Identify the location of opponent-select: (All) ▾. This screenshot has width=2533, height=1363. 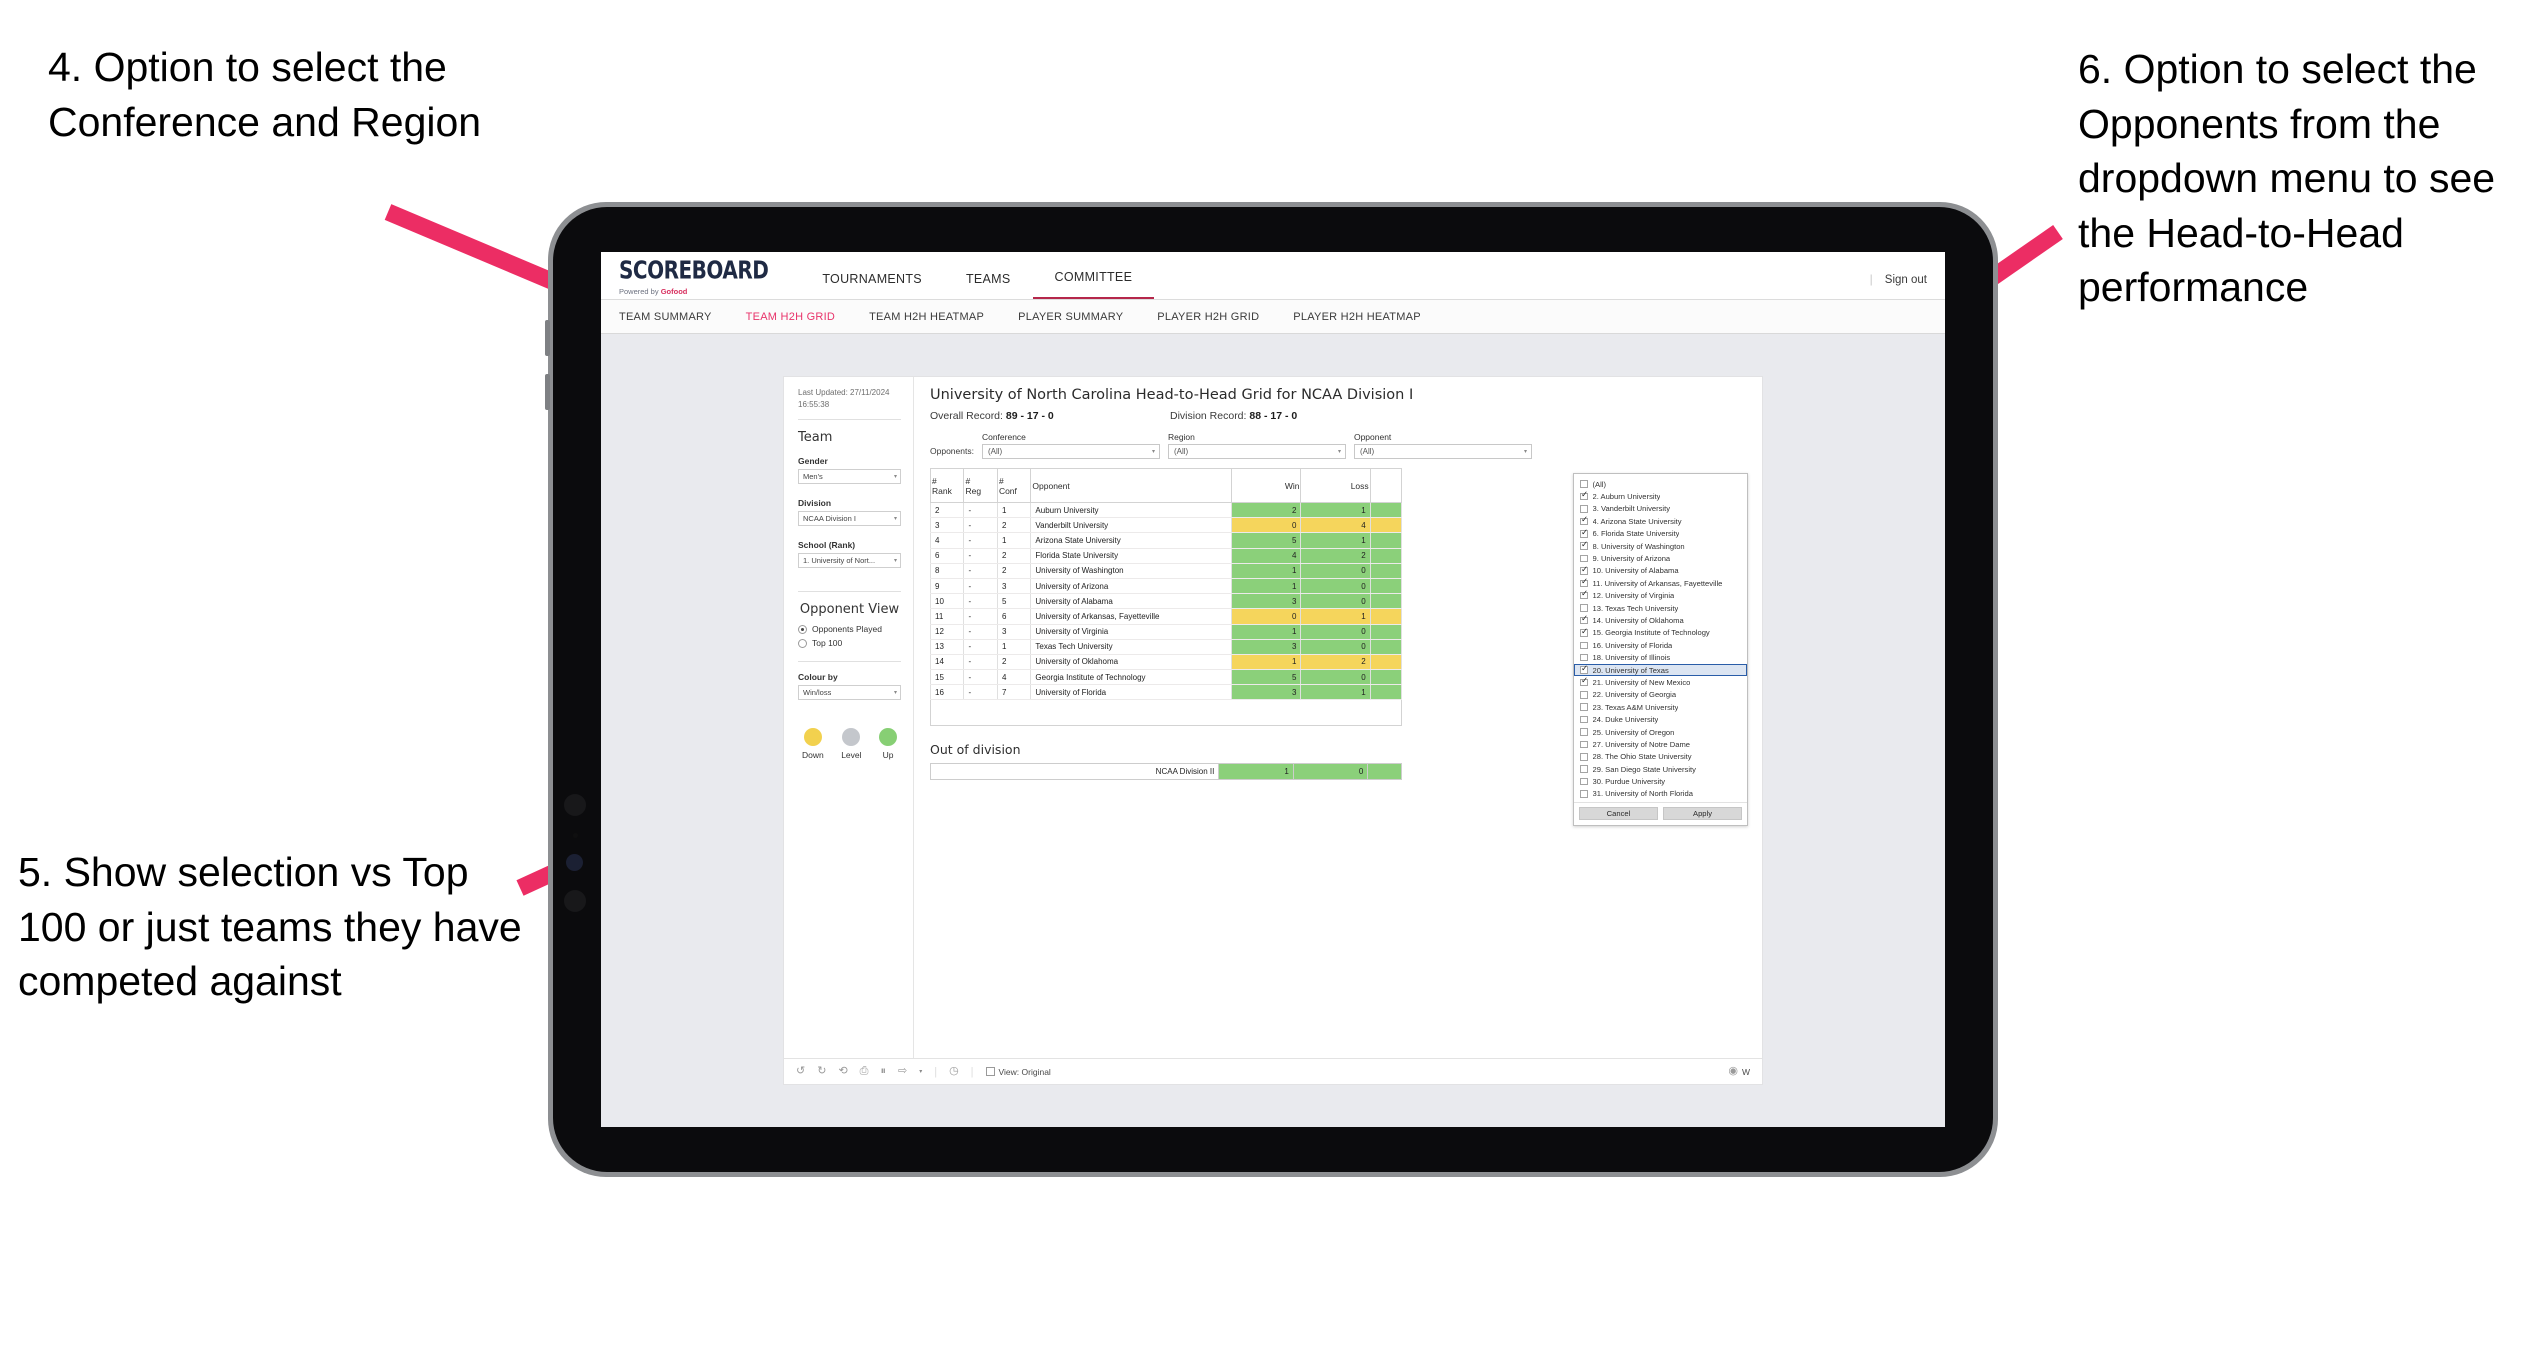
(1442, 451).